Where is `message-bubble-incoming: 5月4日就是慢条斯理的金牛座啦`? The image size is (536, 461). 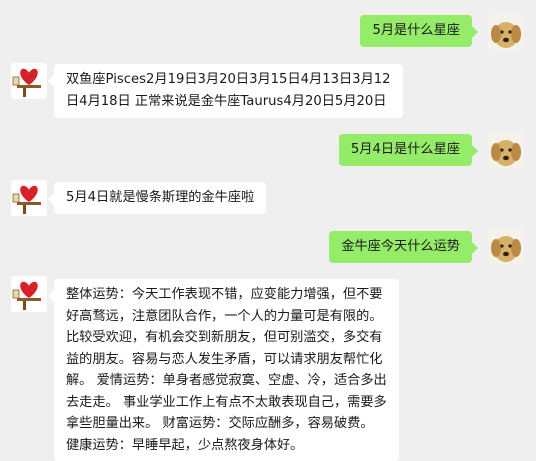
message-bubble-incoming: 5月4日就是慢条斯理的金牛座啦 is located at coordinates (157, 198).